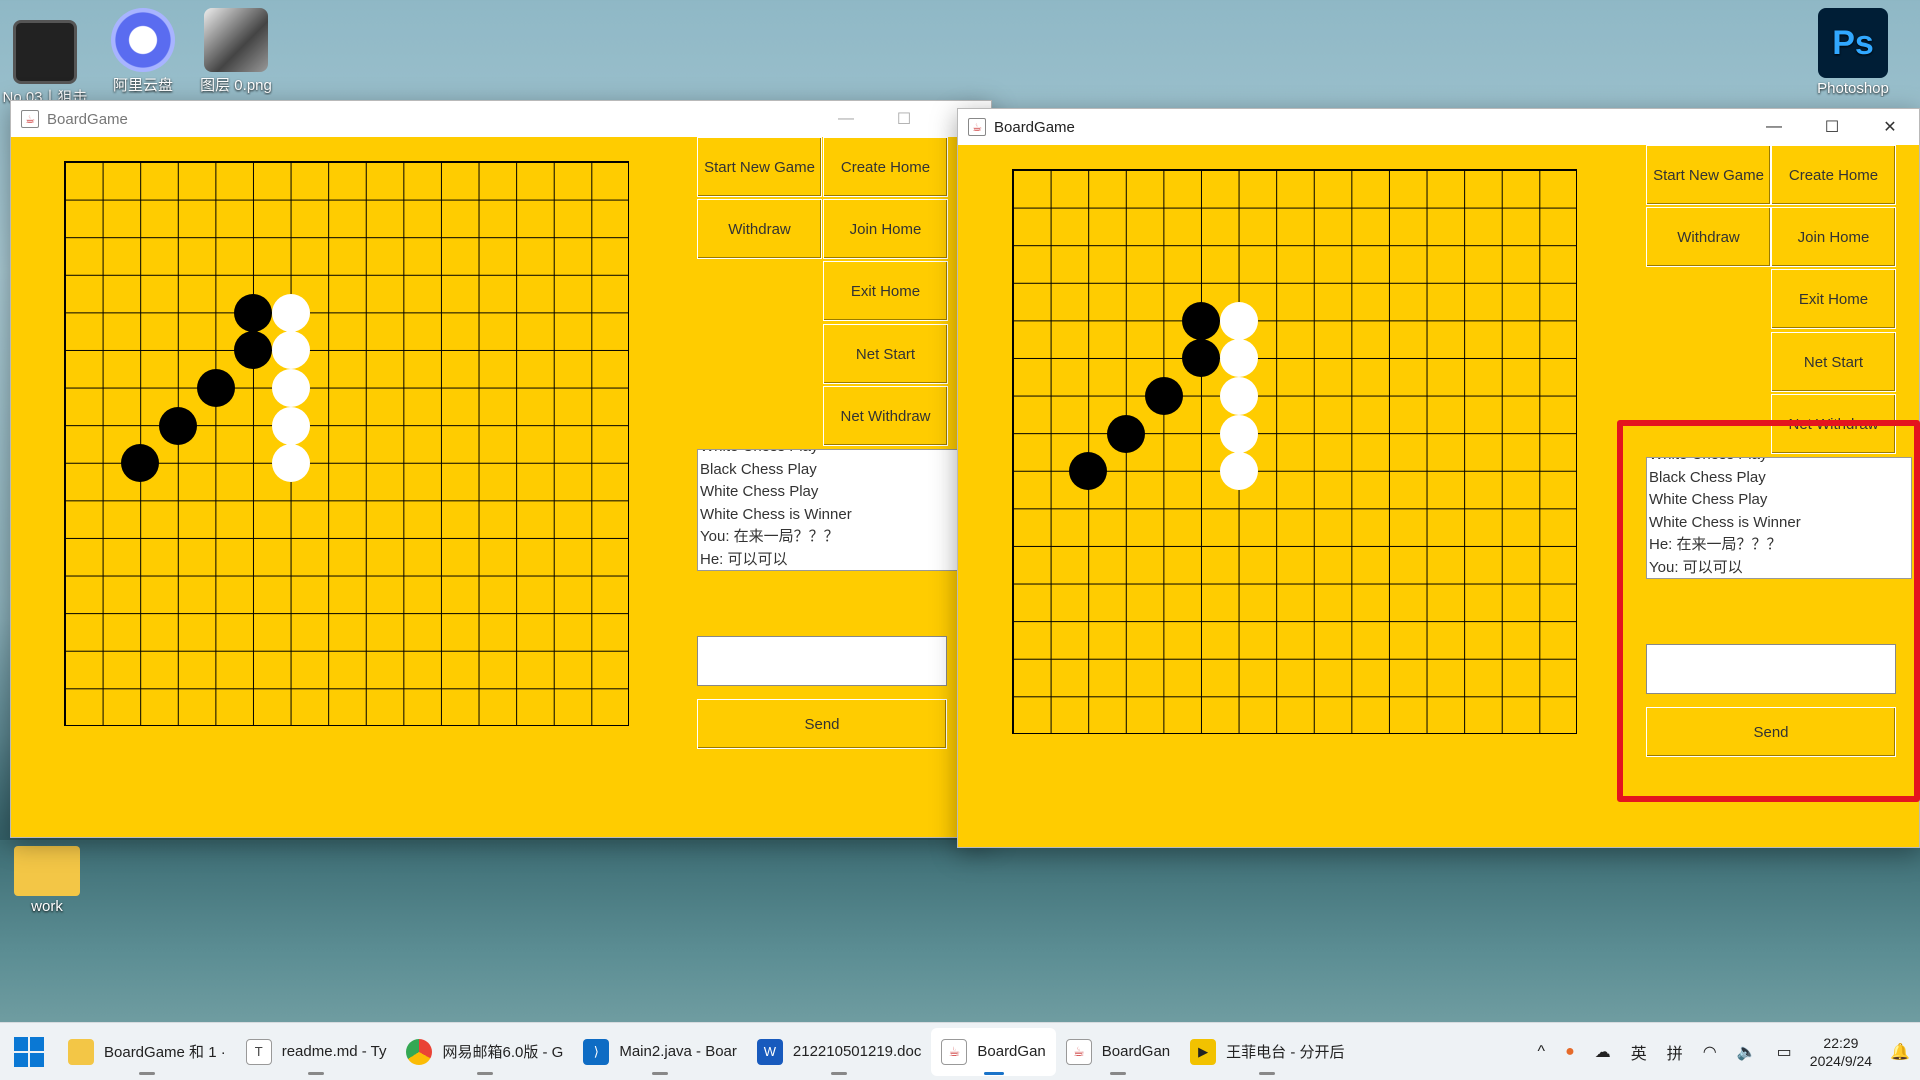 The height and width of the screenshot is (1080, 1920). Describe the element at coordinates (1890, 127) in the screenshot. I see `close-button: ✕` at that location.